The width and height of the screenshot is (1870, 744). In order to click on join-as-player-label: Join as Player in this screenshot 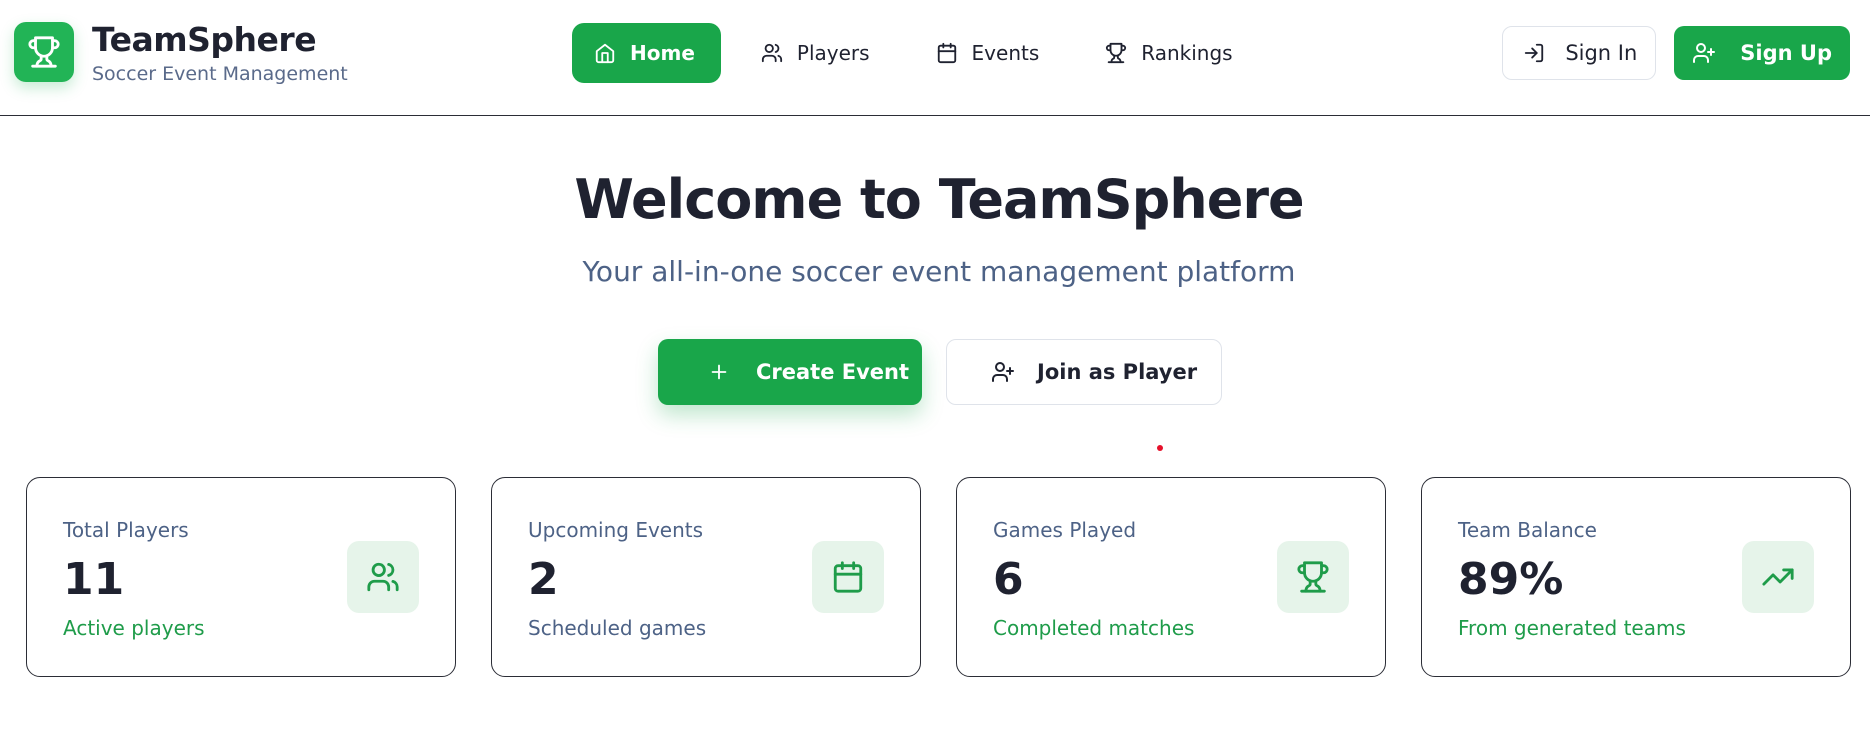, I will do `click(1117, 372)`.